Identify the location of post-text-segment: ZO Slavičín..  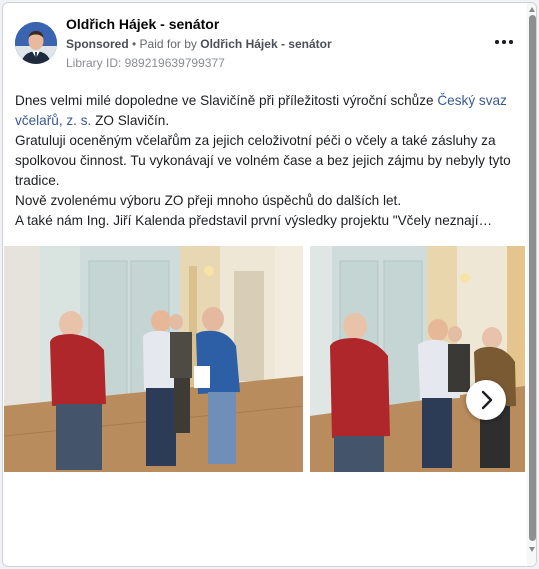
(130, 120).